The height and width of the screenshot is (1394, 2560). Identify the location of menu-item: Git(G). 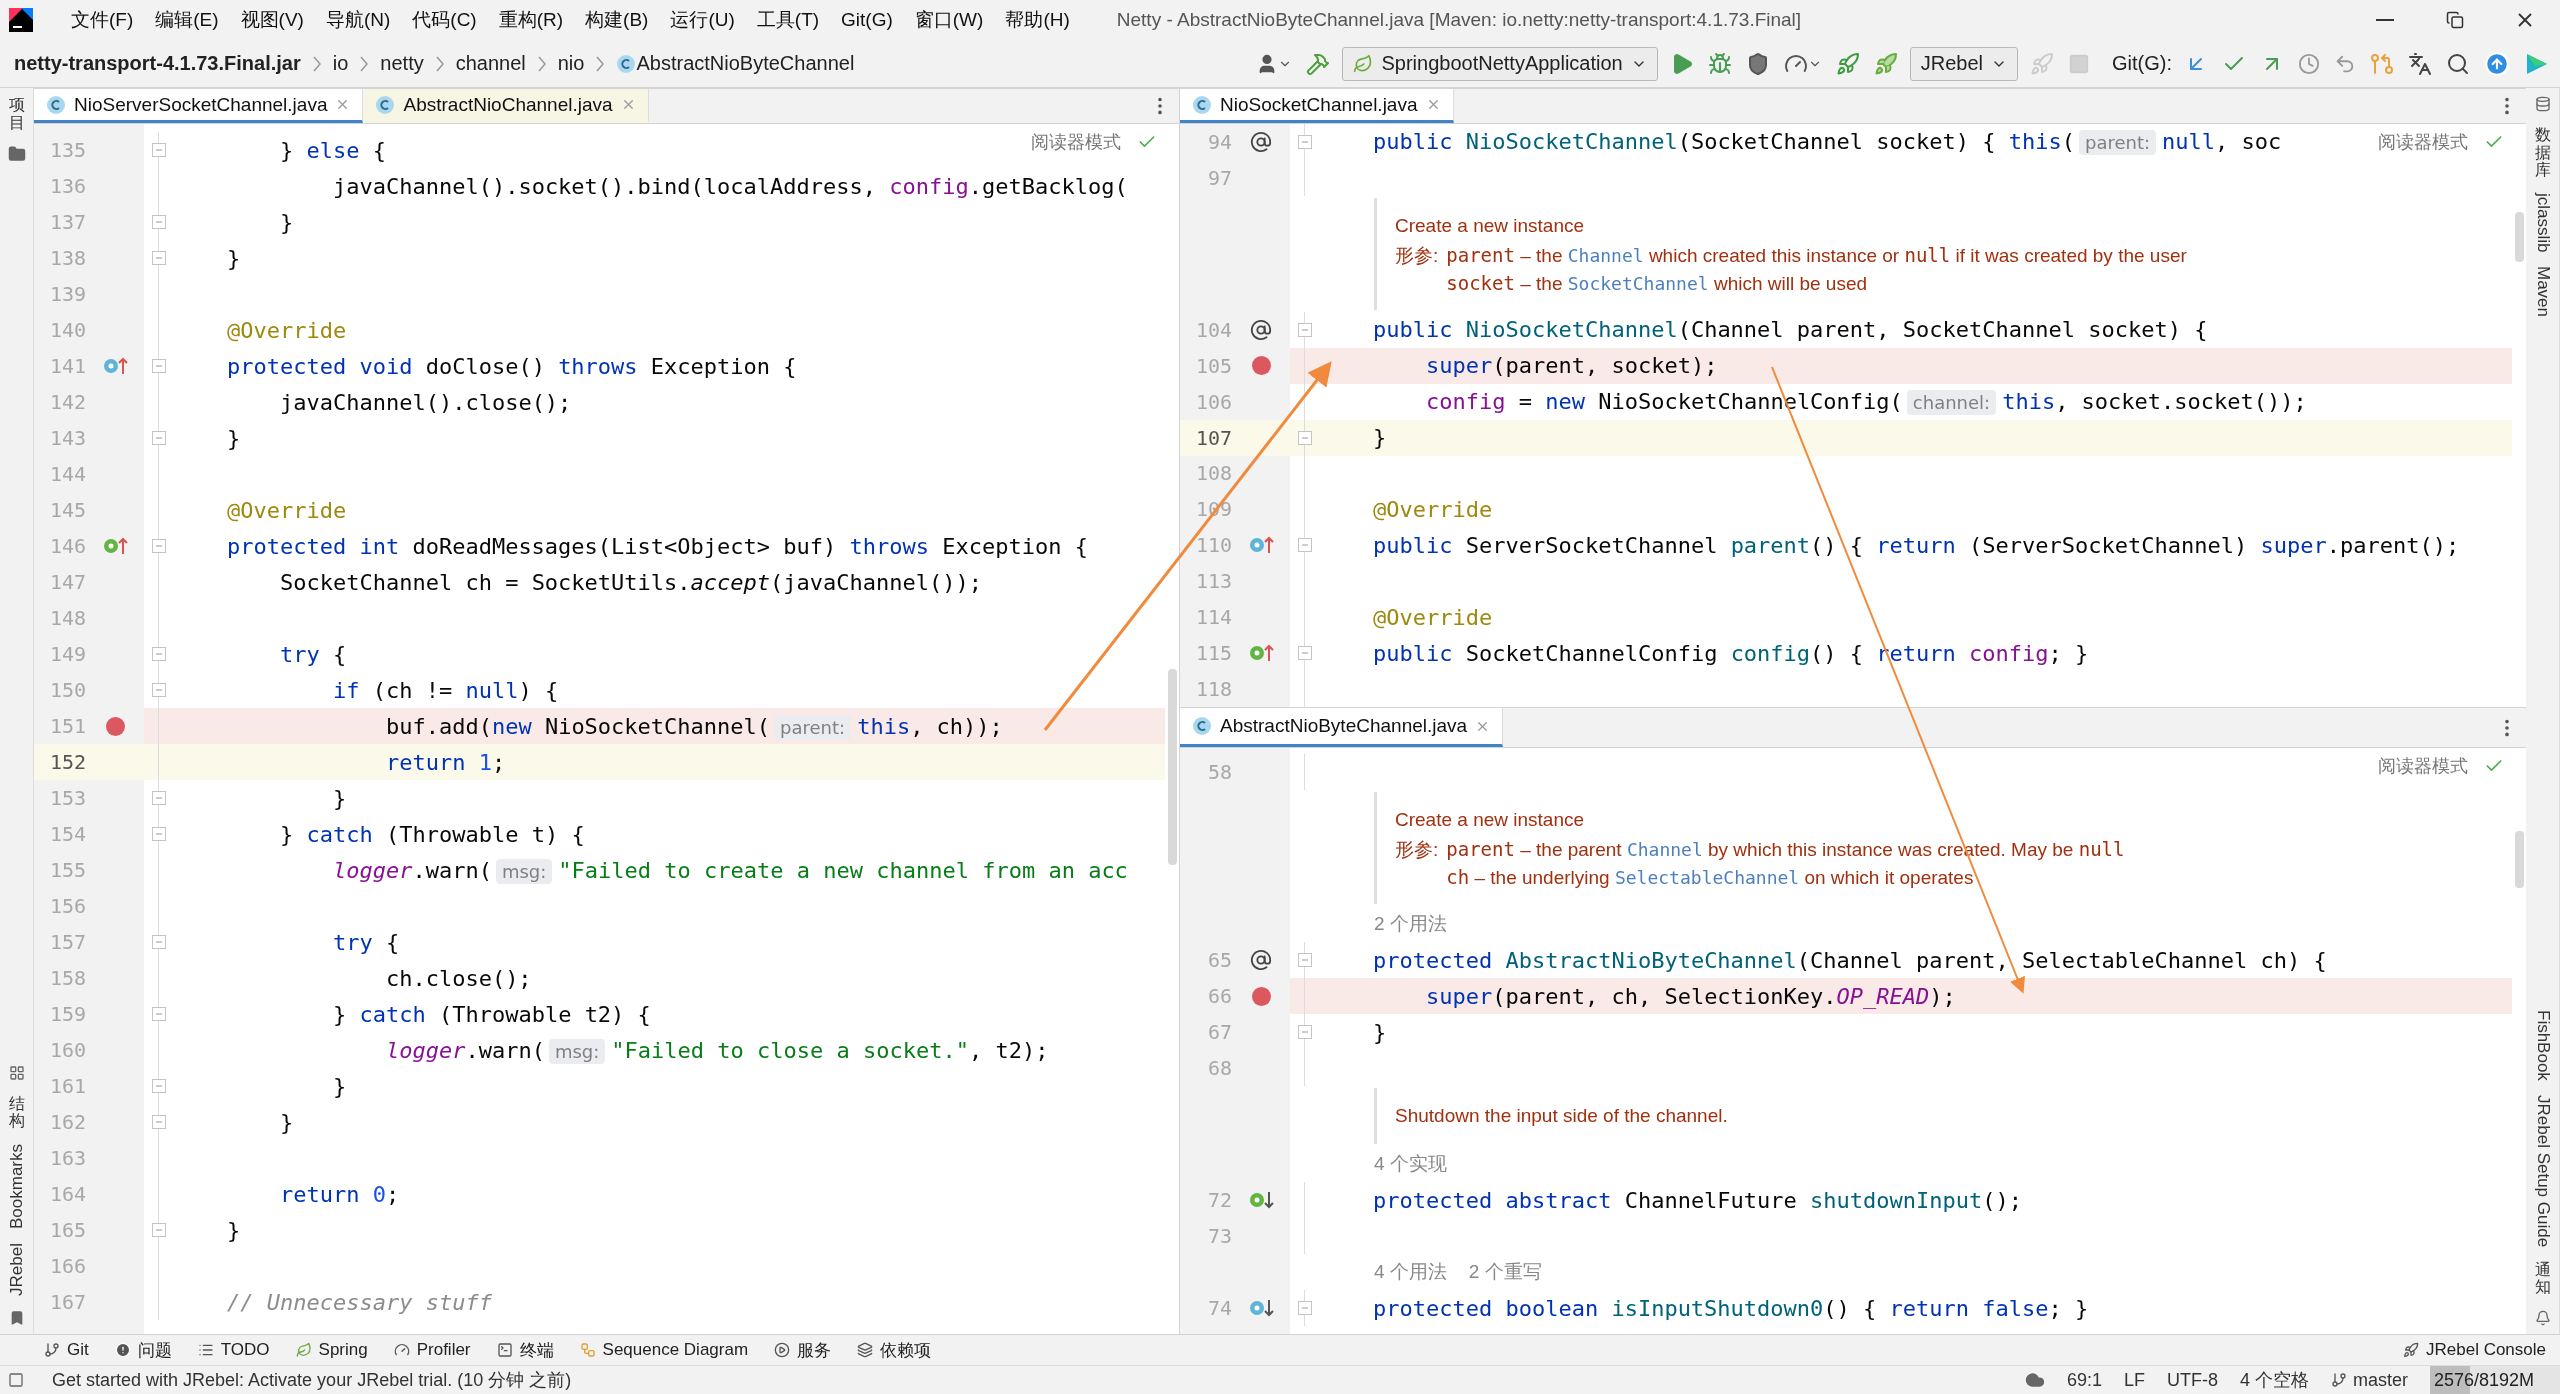
(867, 20).